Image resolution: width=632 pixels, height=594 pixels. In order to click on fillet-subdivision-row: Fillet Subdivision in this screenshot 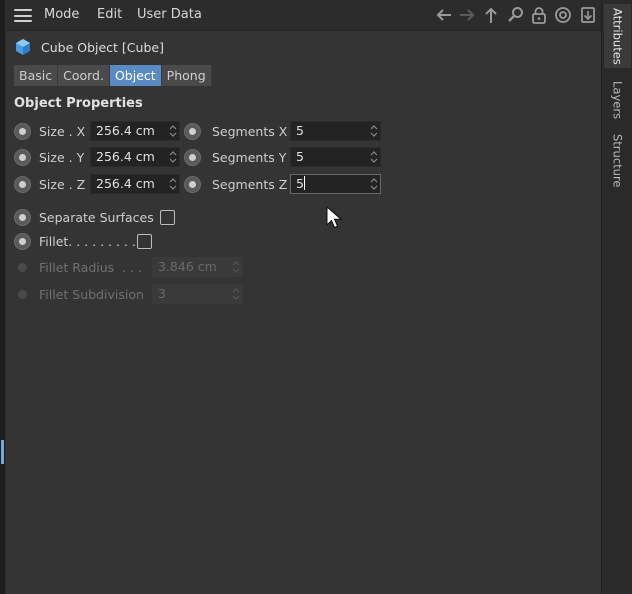, I will do `click(79, 294)`.